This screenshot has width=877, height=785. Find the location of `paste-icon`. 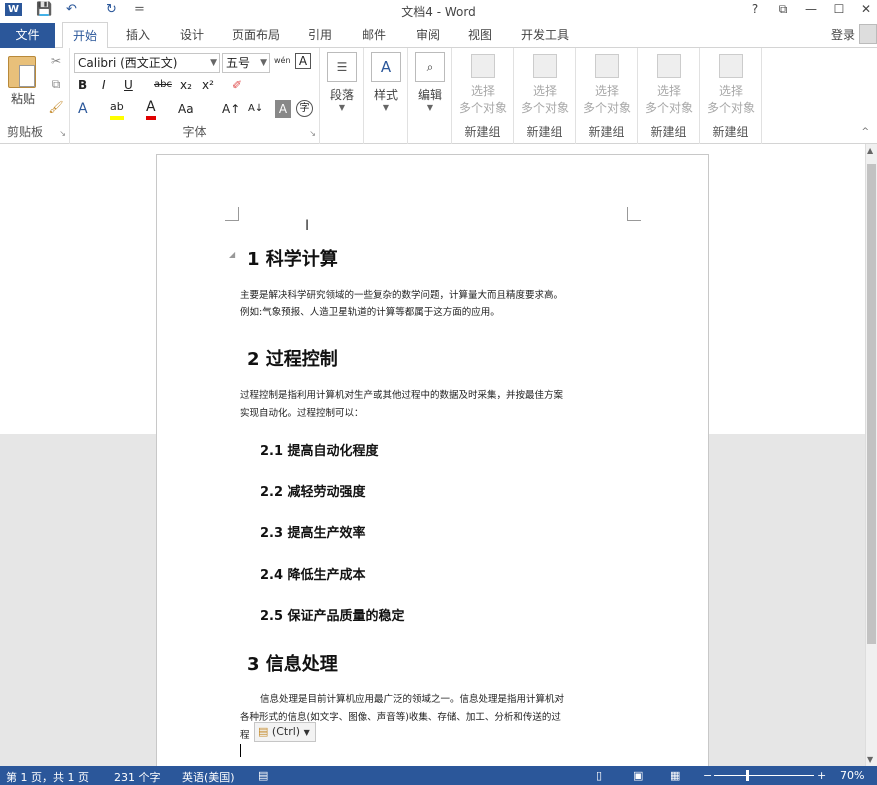

paste-icon is located at coordinates (22, 72).